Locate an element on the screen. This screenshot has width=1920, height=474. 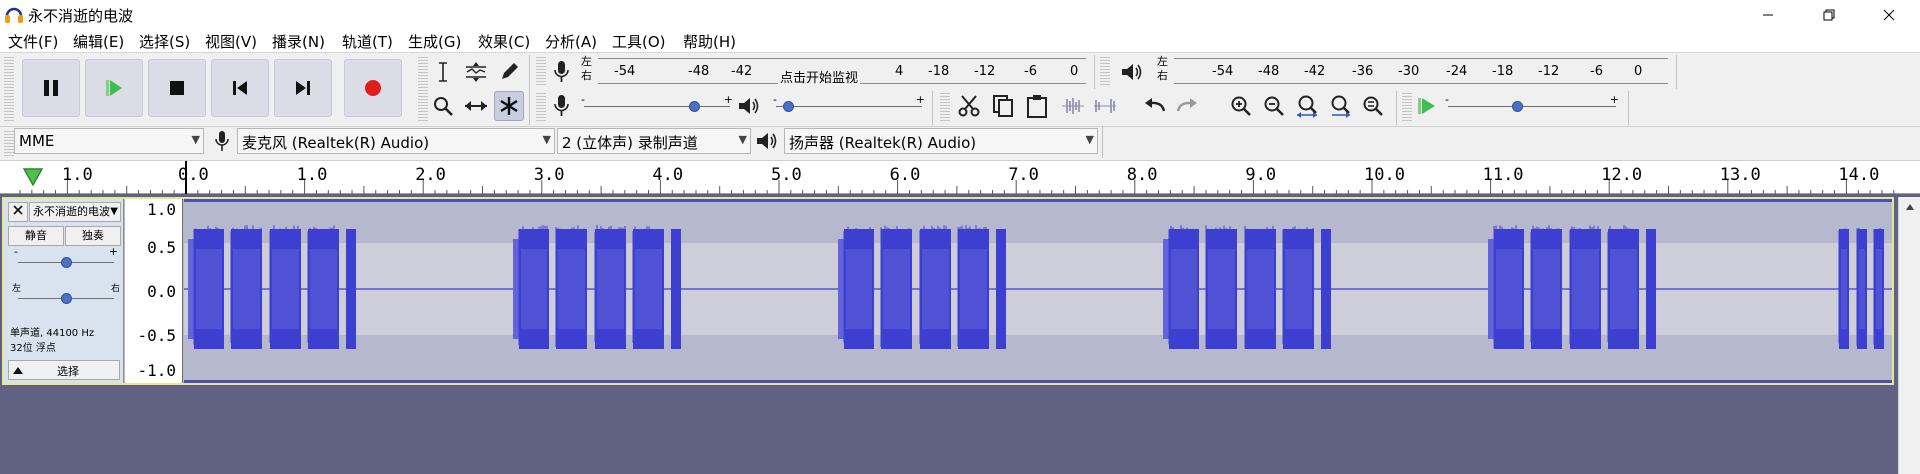
solo-button: 独奏 is located at coordinates (93, 236).